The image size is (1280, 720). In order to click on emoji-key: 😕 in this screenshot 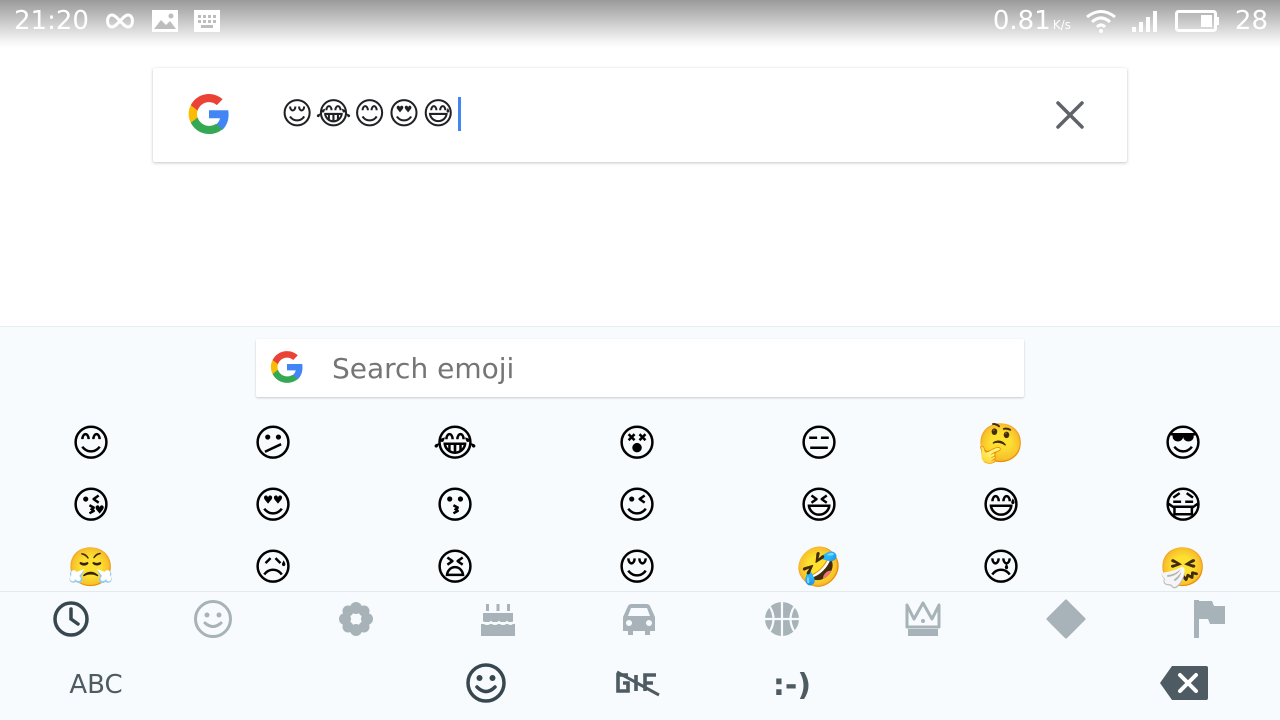, I will do `click(273, 443)`.